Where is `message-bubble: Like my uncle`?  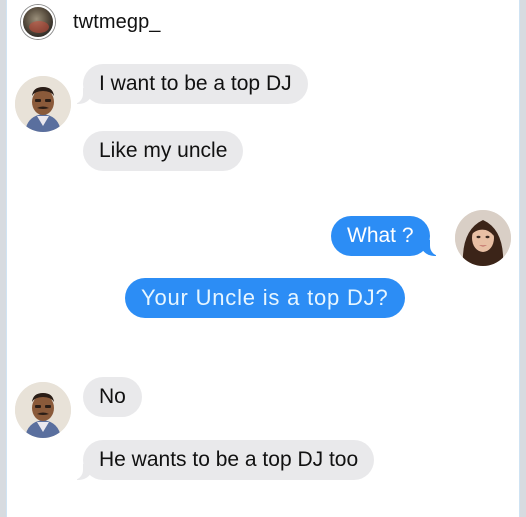 message-bubble: Like my uncle is located at coordinates (163, 151).